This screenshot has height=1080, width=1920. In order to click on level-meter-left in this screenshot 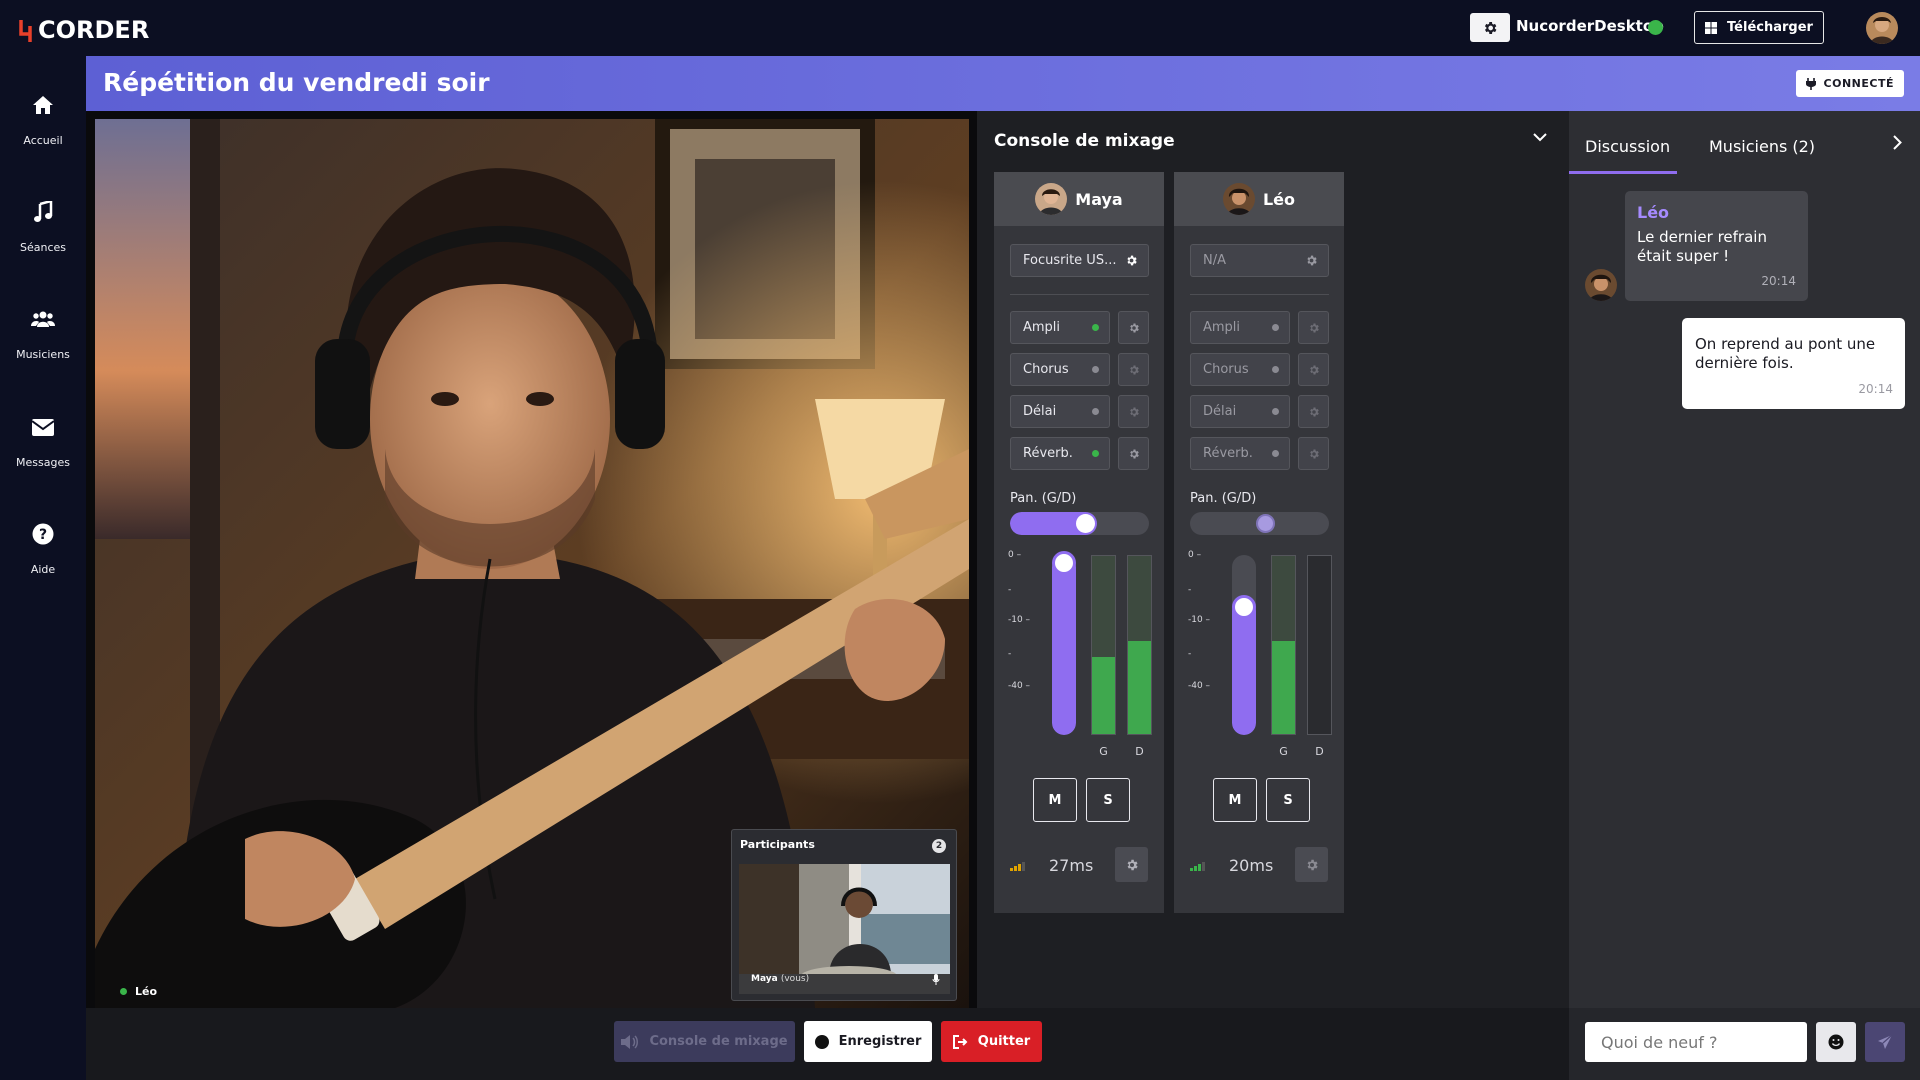, I will do `click(1283, 645)`.